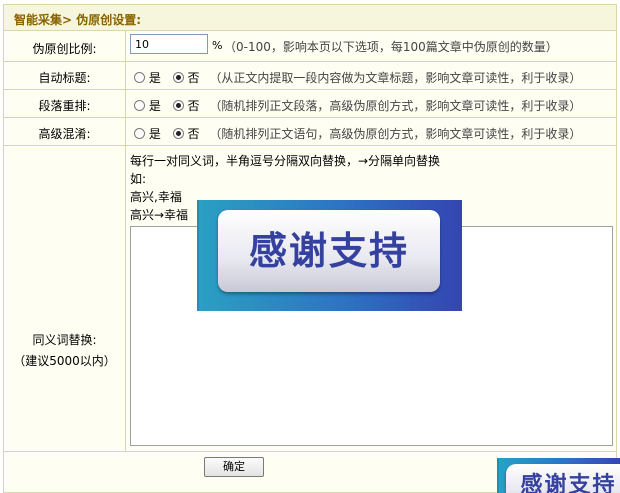  I want to click on thanks-banner: 感谢支持, so click(329, 255).